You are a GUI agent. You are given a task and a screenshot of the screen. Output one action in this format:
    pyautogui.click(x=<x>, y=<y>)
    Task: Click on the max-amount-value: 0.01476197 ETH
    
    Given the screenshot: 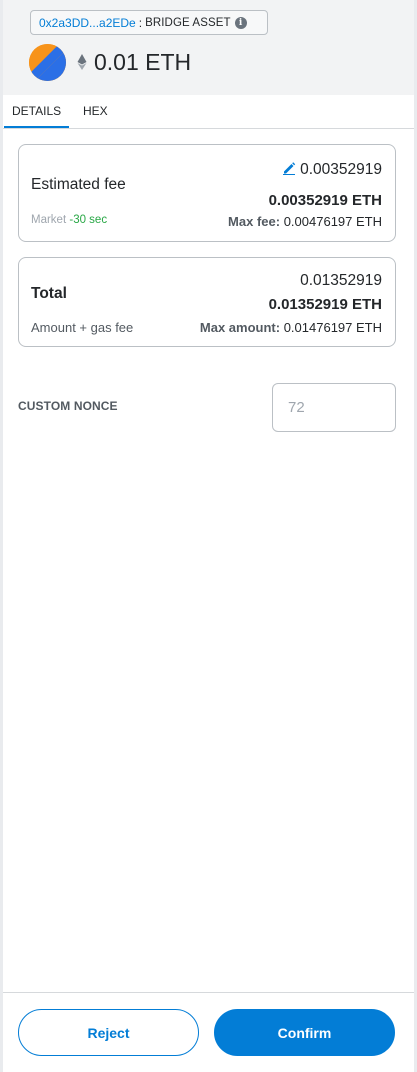 What is the action you would take?
    pyautogui.click(x=332, y=327)
    